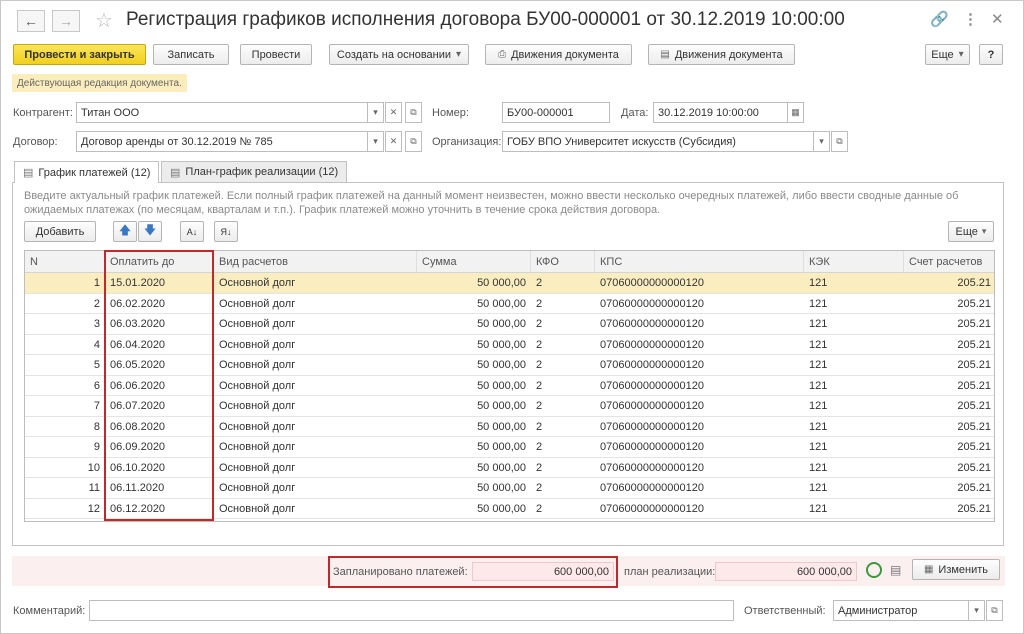 This screenshot has width=1024, height=634. Describe the element at coordinates (956, 569) in the screenshot. I see `change-button: ▦ Изменить` at that location.